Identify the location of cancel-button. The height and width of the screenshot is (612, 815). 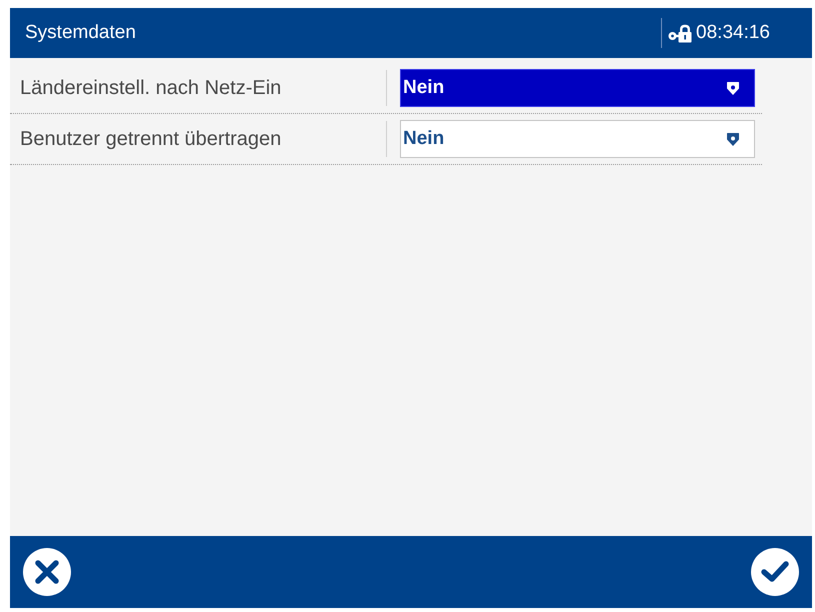
(47, 572).